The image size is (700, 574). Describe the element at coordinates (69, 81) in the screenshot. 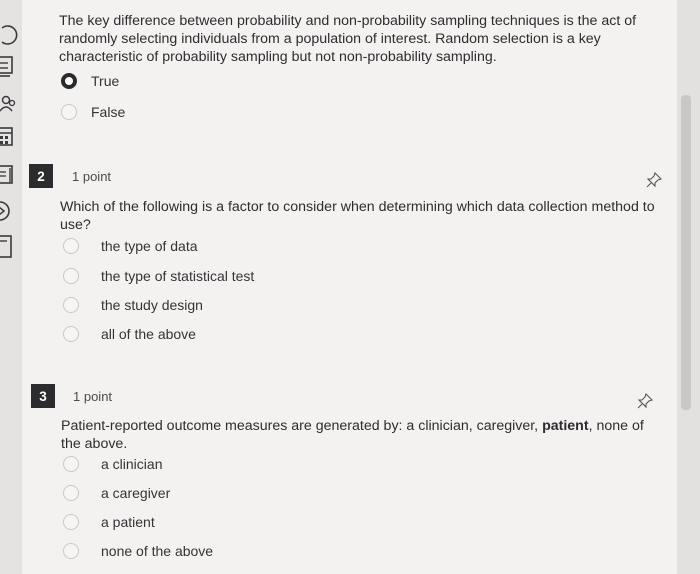

I see `radio-button-selected` at that location.